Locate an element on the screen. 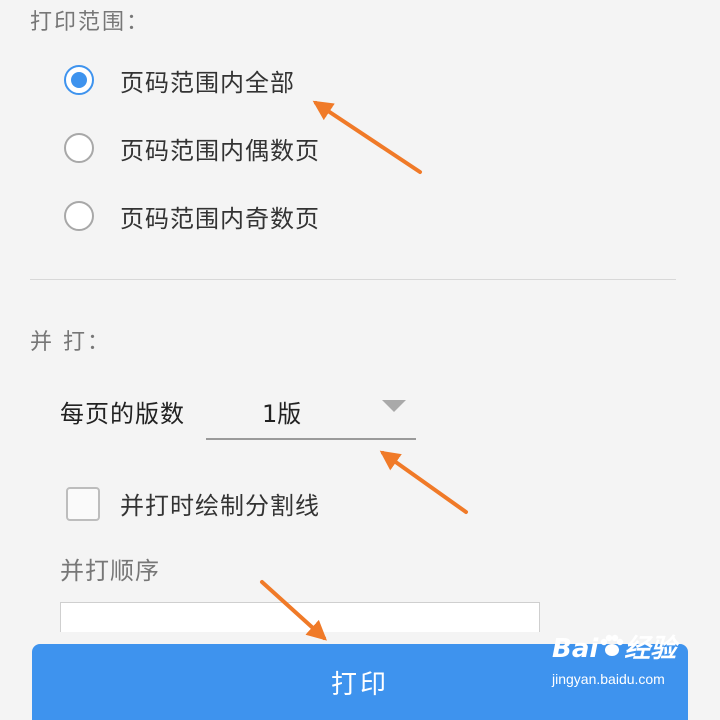 This screenshot has height=720, width=720. pages-per-sheet-label: 每页的版数 is located at coordinates (122, 414).